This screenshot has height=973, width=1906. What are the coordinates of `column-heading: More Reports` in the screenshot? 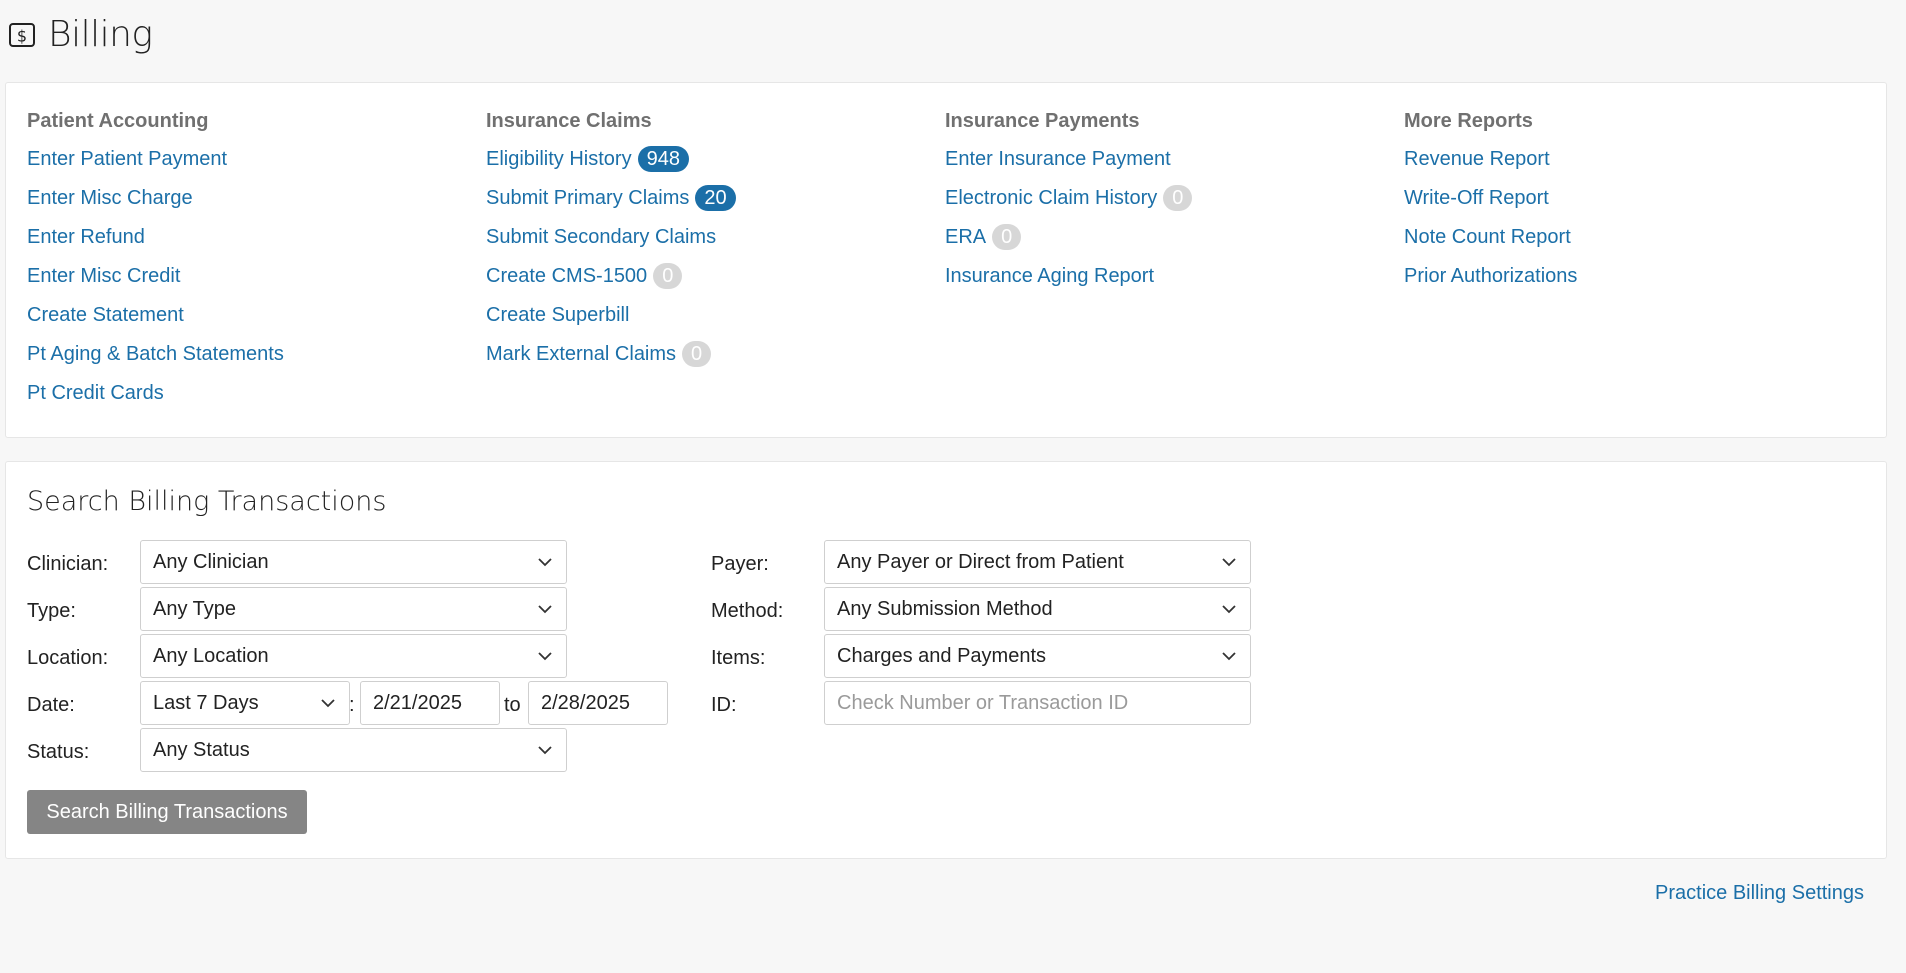 It's located at (1468, 121).